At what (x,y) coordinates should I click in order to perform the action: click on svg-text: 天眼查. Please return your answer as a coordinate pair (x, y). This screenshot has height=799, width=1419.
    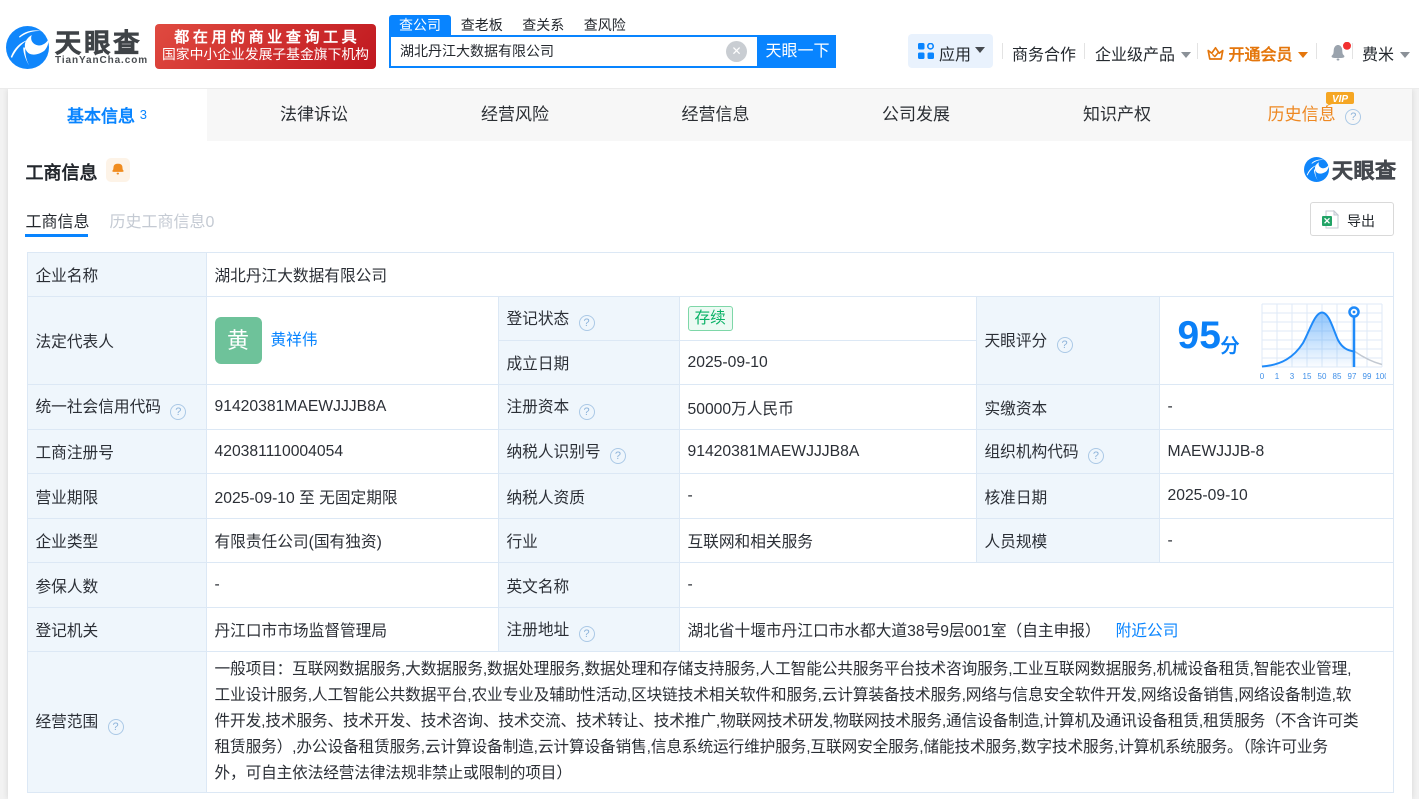
    Looking at the image, I should click on (1364, 171).